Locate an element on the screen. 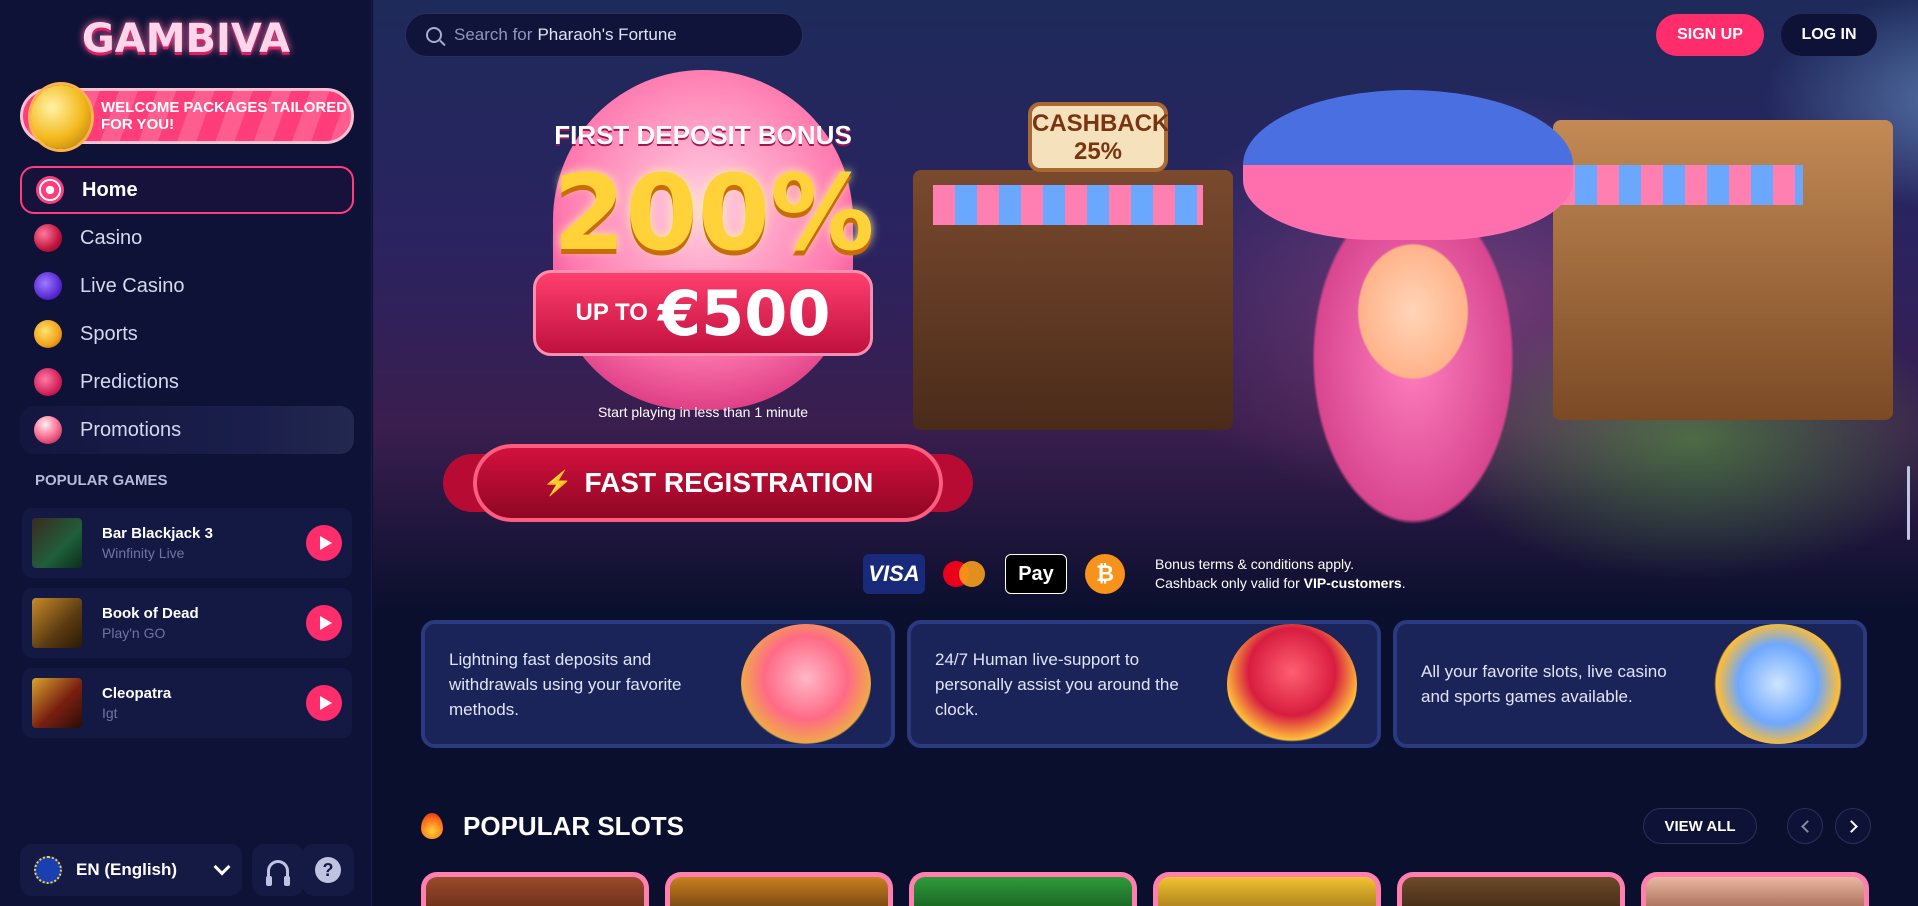 The image size is (1918, 906). search-input is located at coordinates (647, 35).